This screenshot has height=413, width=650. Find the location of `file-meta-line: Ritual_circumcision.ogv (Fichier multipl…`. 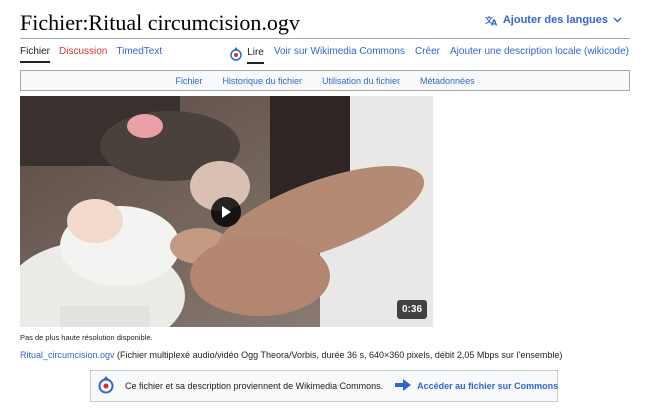

file-meta-line: Ritual_circumcision.ogv (Fichier multipl… is located at coordinates (291, 355).